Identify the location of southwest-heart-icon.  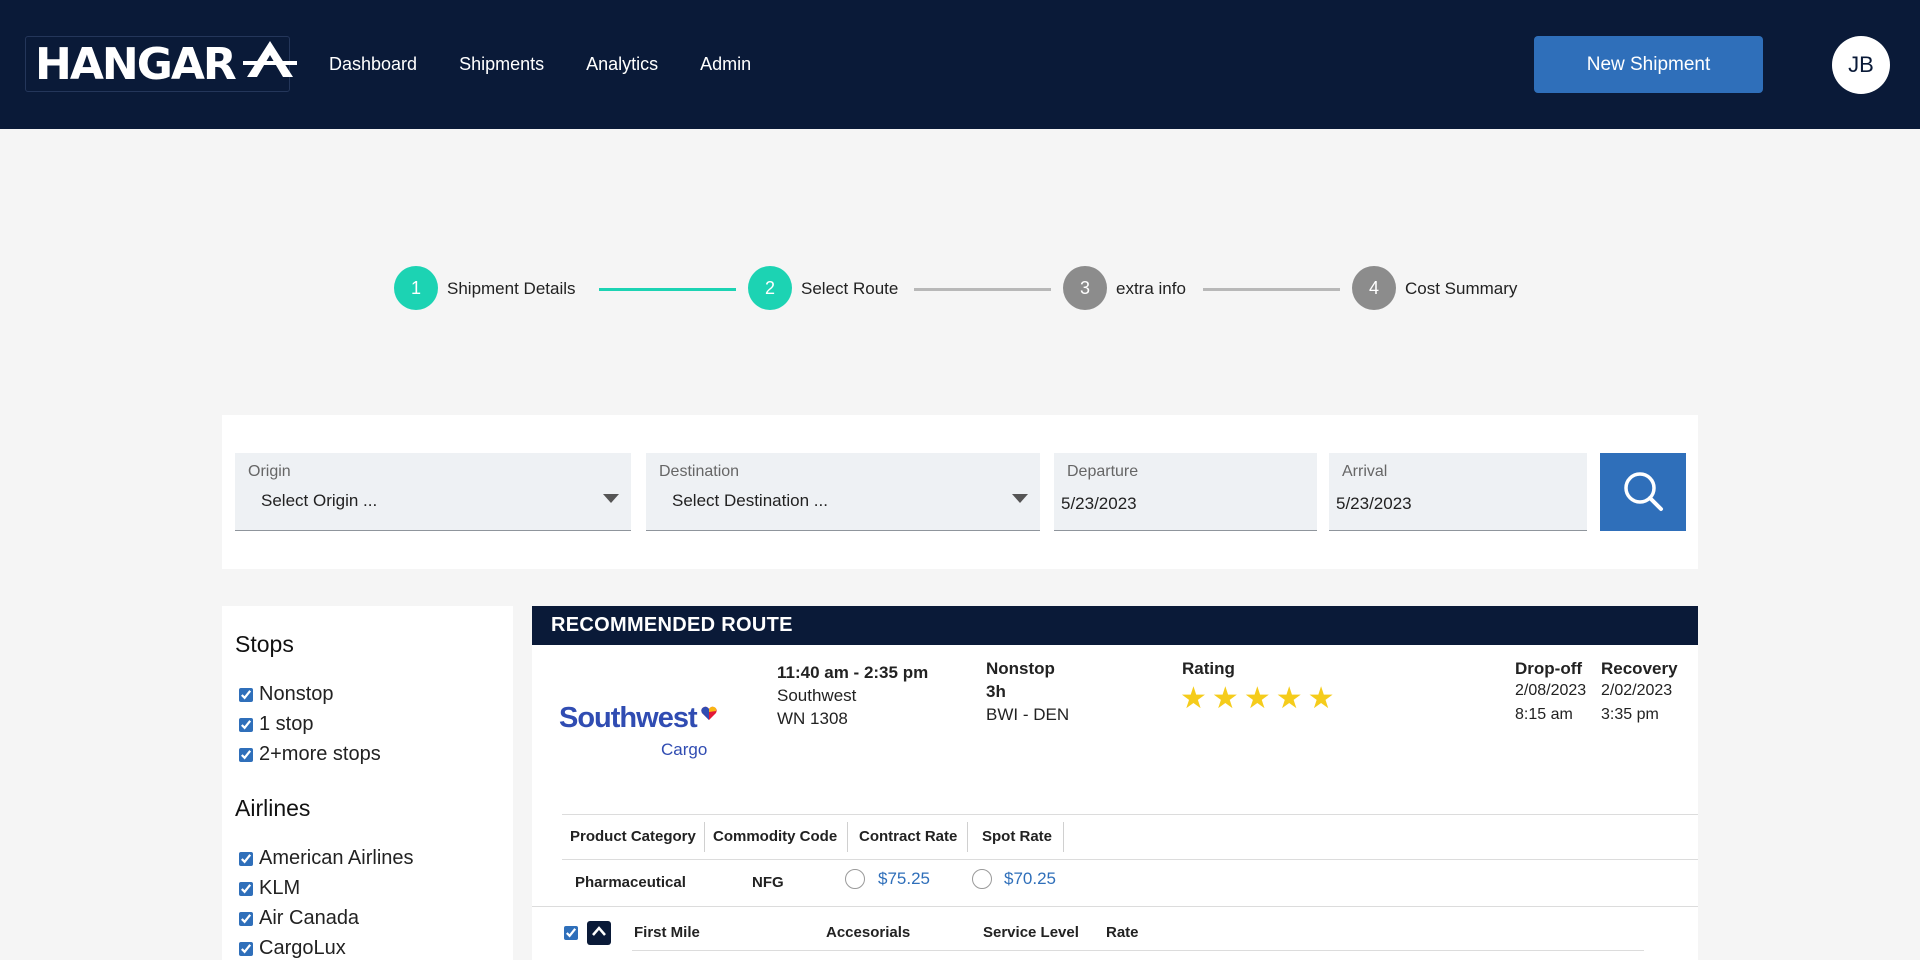
(709, 718).